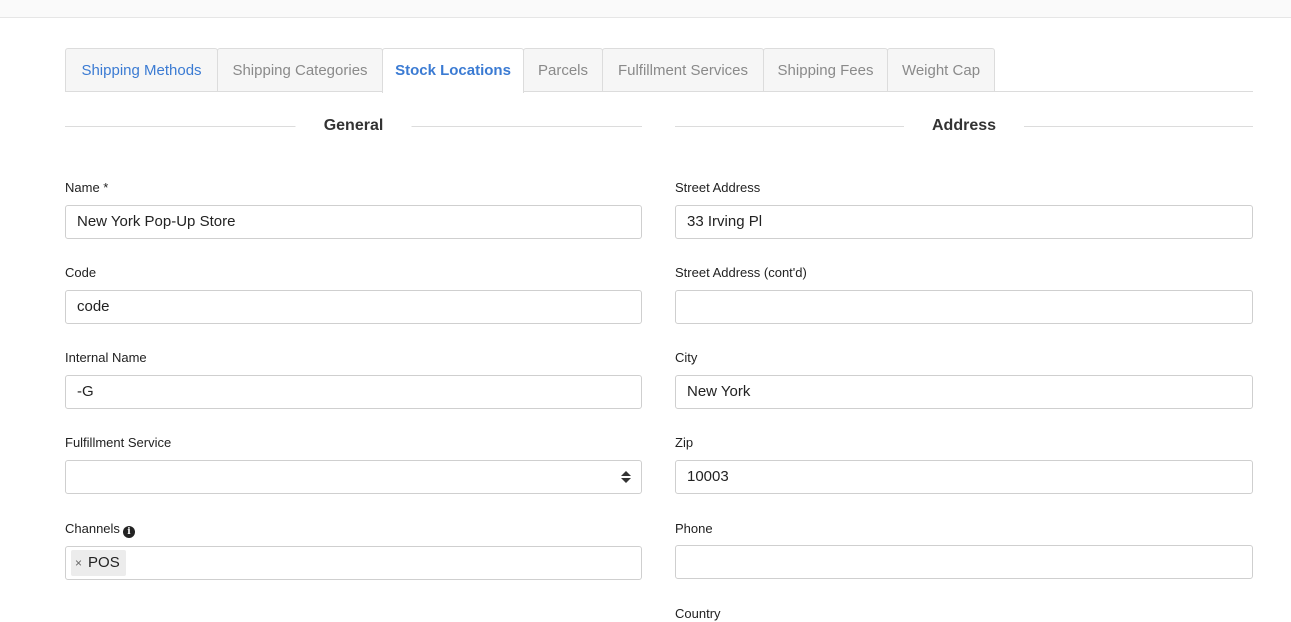 The height and width of the screenshot is (622, 1291). Describe the element at coordinates (78, 563) in the screenshot. I see `remove-tag-icon: ×` at that location.